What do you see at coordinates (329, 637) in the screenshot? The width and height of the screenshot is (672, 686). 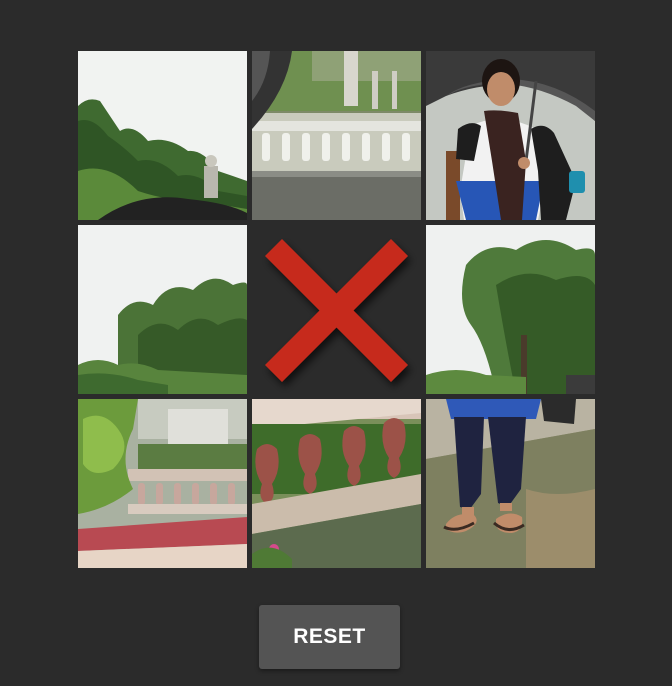 I see `reset-button: RESET` at bounding box center [329, 637].